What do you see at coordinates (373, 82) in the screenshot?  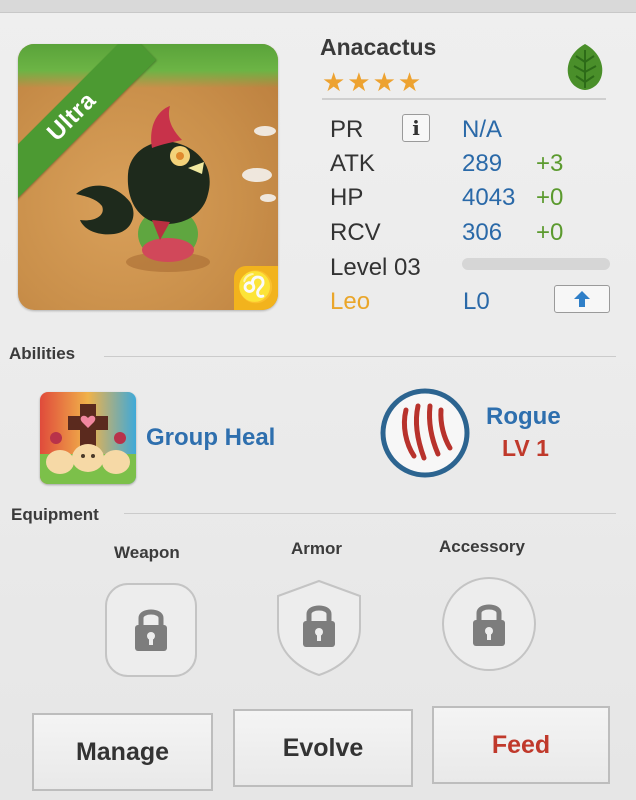 I see `star-rating: ★★★★` at bounding box center [373, 82].